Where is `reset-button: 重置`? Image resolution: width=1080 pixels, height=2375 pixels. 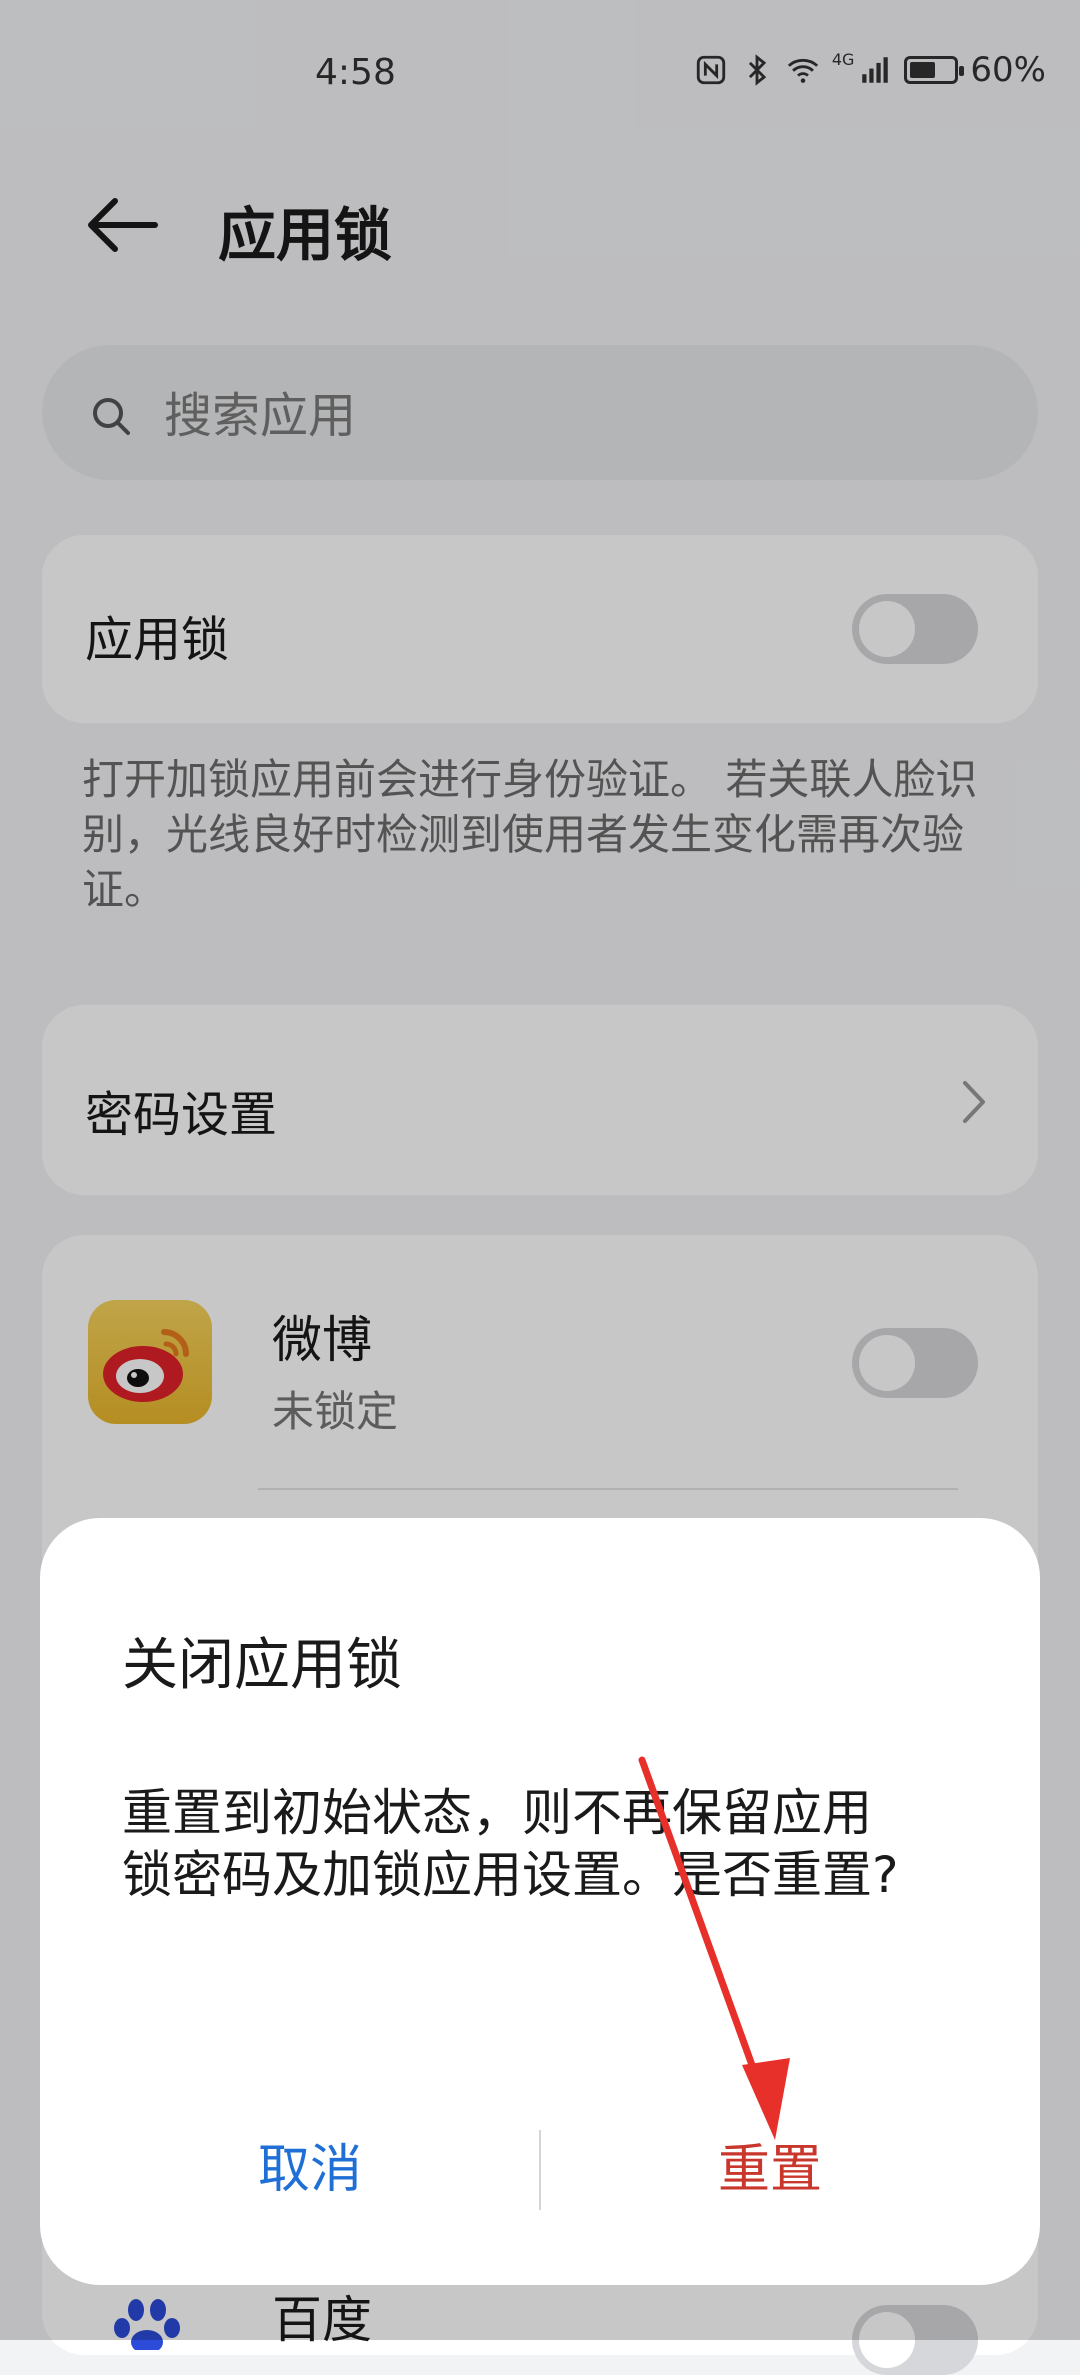
reset-button: 重置 is located at coordinates (770, 2170).